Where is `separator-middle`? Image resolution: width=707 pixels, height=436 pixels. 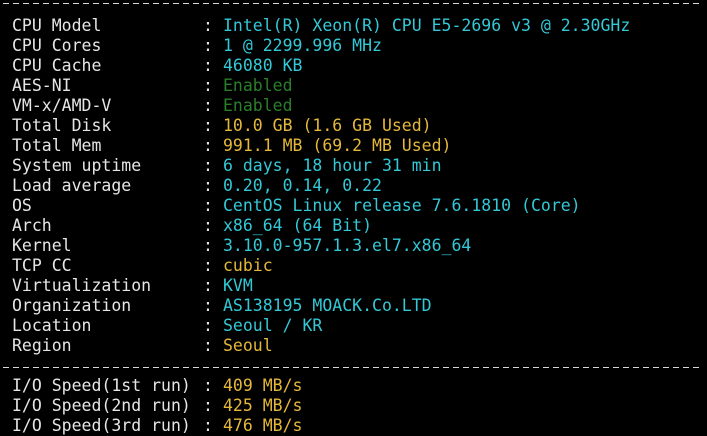 separator-middle is located at coordinates (353, 368).